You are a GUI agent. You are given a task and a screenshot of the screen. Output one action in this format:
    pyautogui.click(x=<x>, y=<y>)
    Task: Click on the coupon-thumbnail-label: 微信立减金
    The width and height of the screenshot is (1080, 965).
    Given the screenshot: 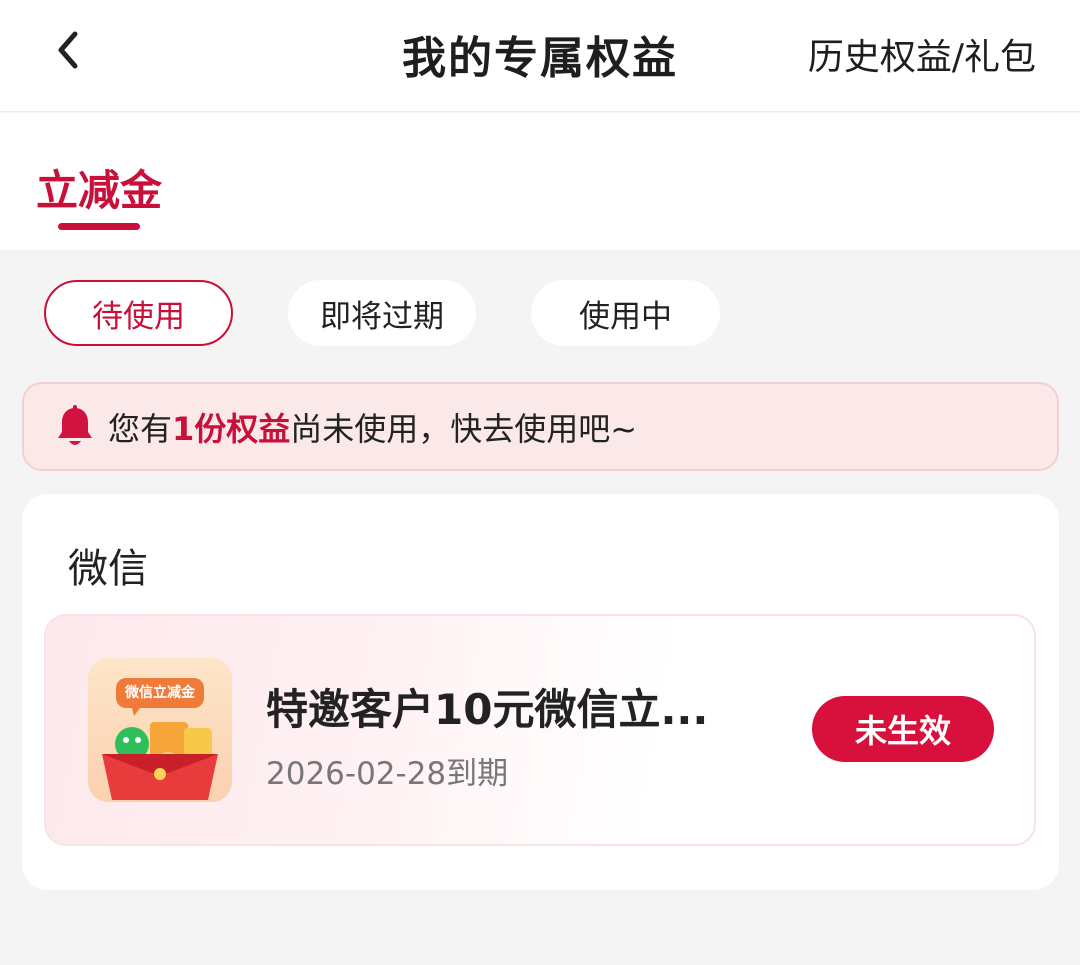 What is the action you would take?
    pyautogui.click(x=160, y=693)
    